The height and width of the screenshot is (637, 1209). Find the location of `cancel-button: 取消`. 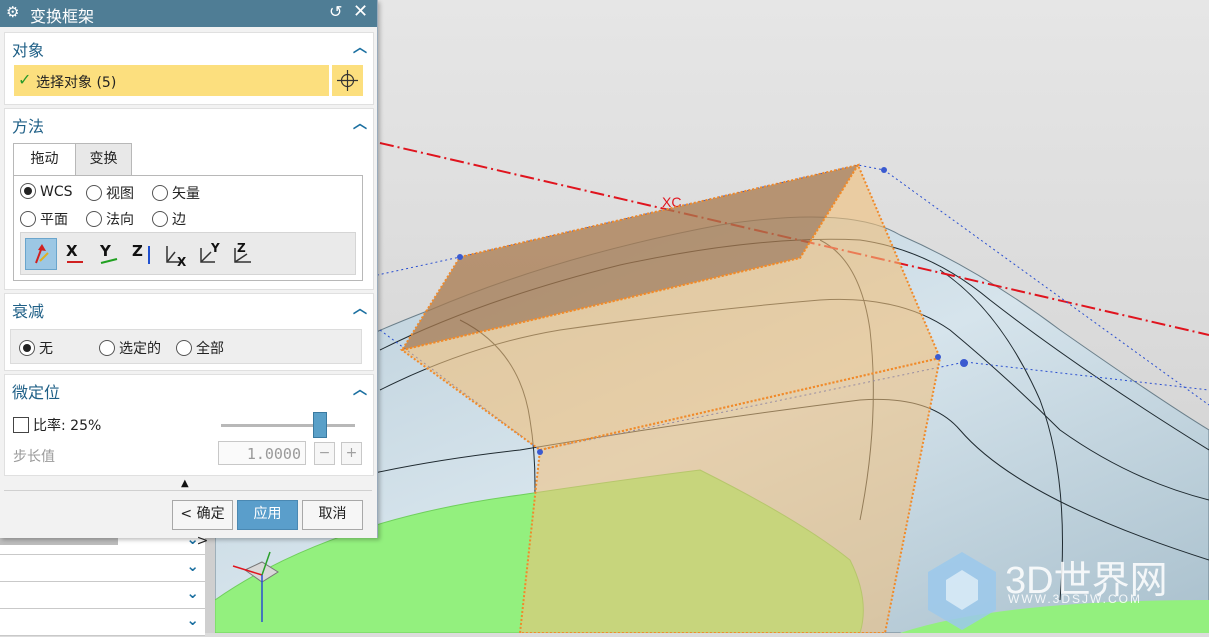

cancel-button: 取消 is located at coordinates (332, 515).